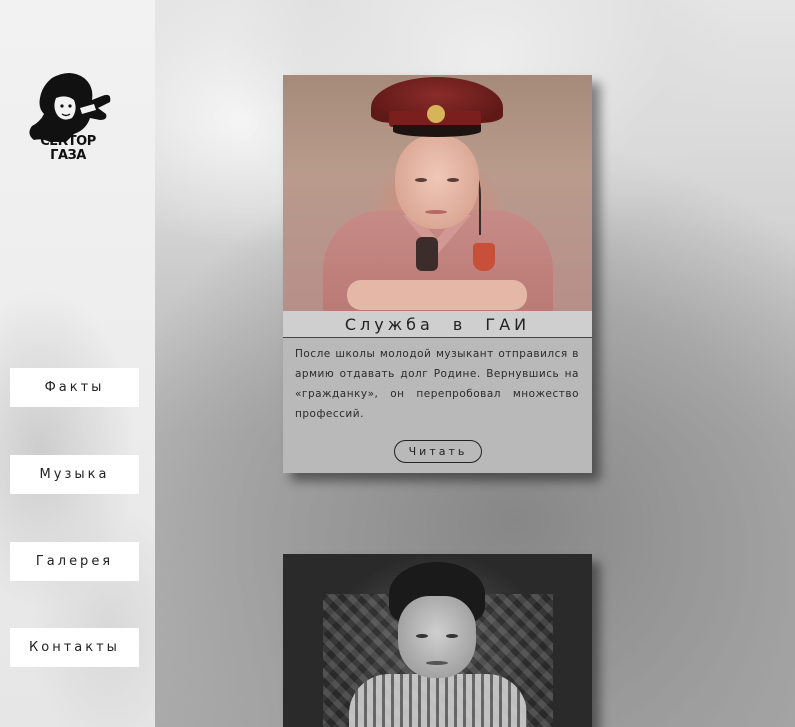 This screenshot has height=727, width=795. What do you see at coordinates (74, 647) in the screenshot?
I see `nav-contacts-button: Контакты` at bounding box center [74, 647].